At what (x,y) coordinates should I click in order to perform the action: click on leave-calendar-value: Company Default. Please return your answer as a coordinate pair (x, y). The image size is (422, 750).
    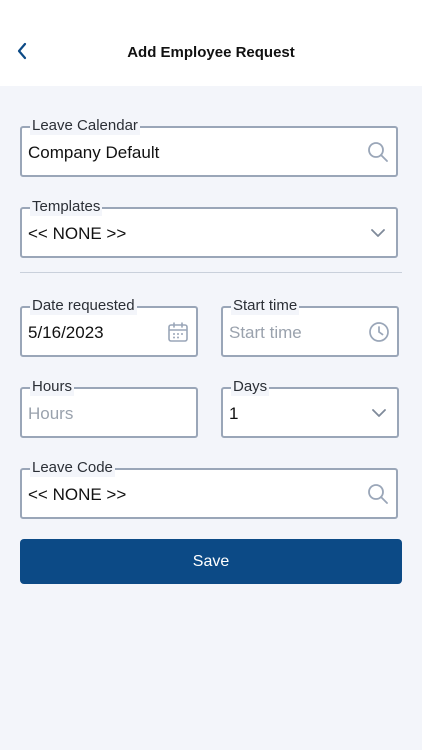
    Looking at the image, I should click on (94, 152).